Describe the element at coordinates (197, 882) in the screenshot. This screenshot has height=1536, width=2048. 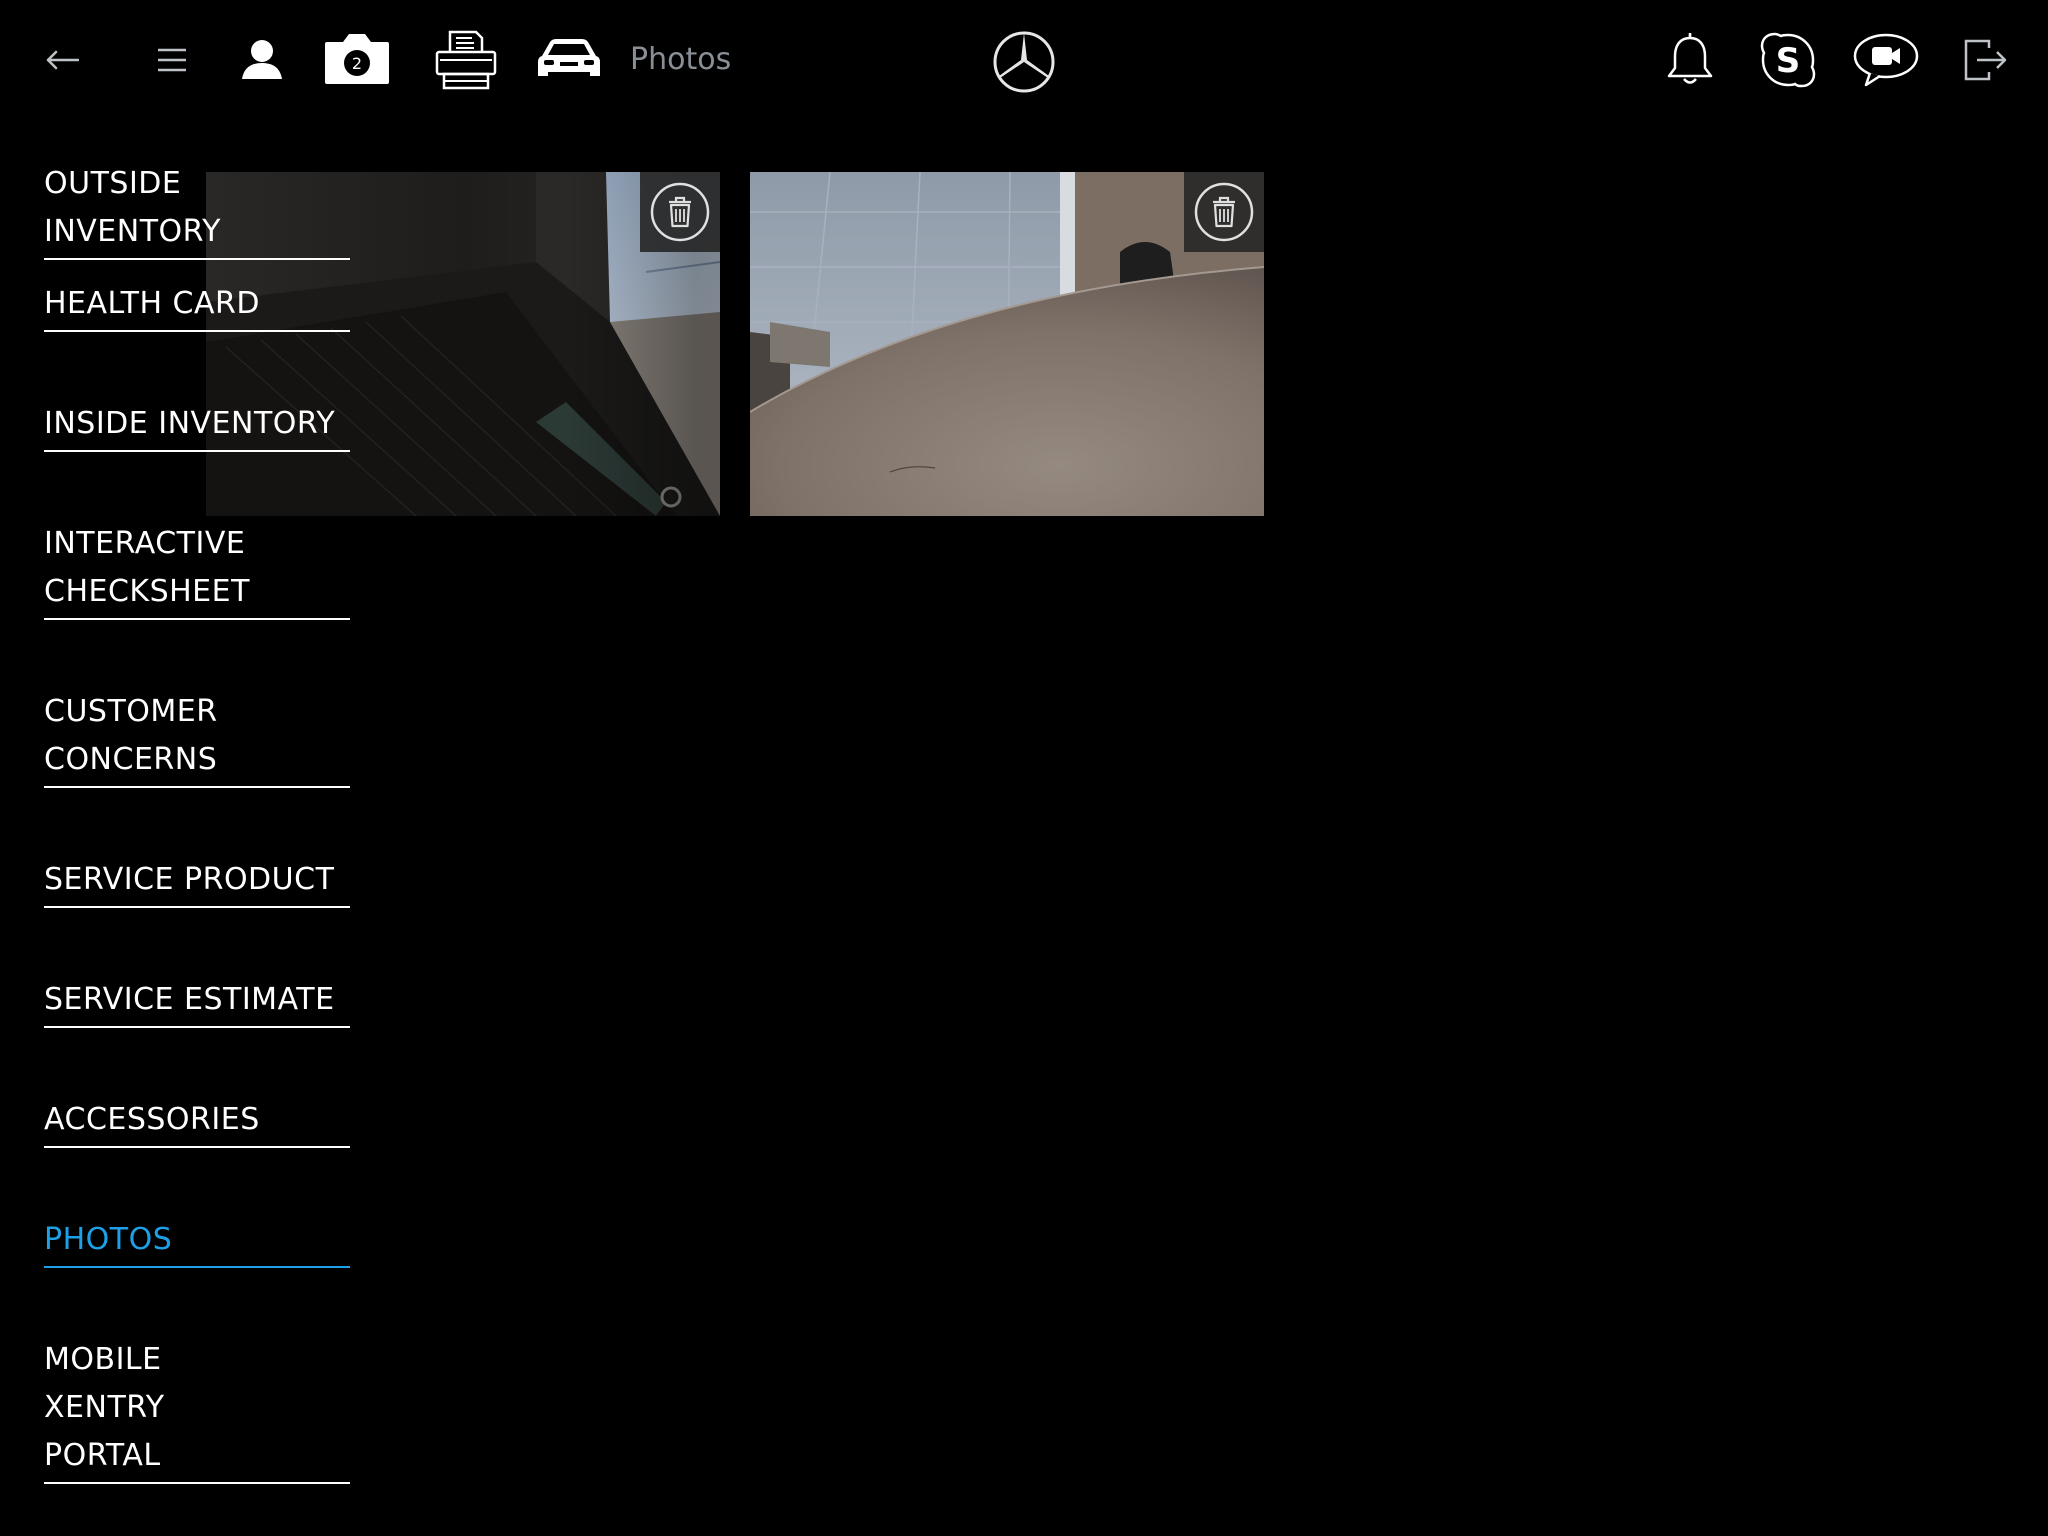
I see `sidebar-item-service-product: SERVICE PRODUCT` at that location.